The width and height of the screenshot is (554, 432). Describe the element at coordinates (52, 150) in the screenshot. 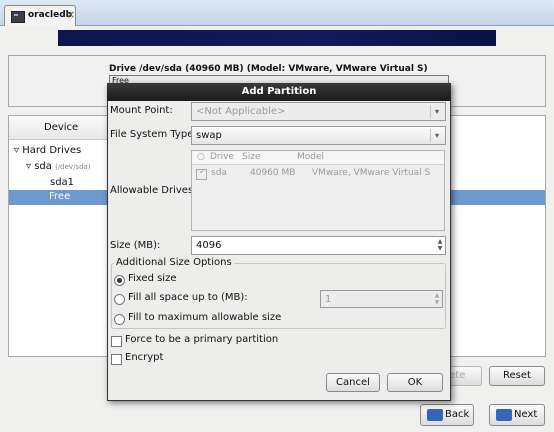

I see `tree-item-label: Hard Drives` at that location.